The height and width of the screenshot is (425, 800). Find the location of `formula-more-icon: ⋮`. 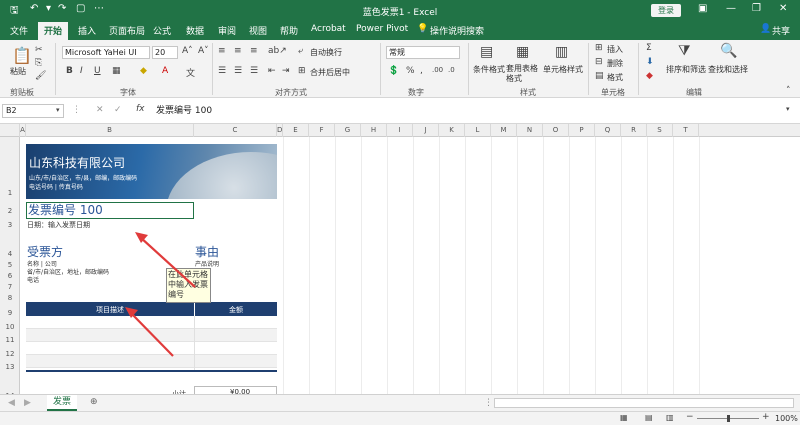

formula-more-icon: ⋮ is located at coordinates (76, 110).